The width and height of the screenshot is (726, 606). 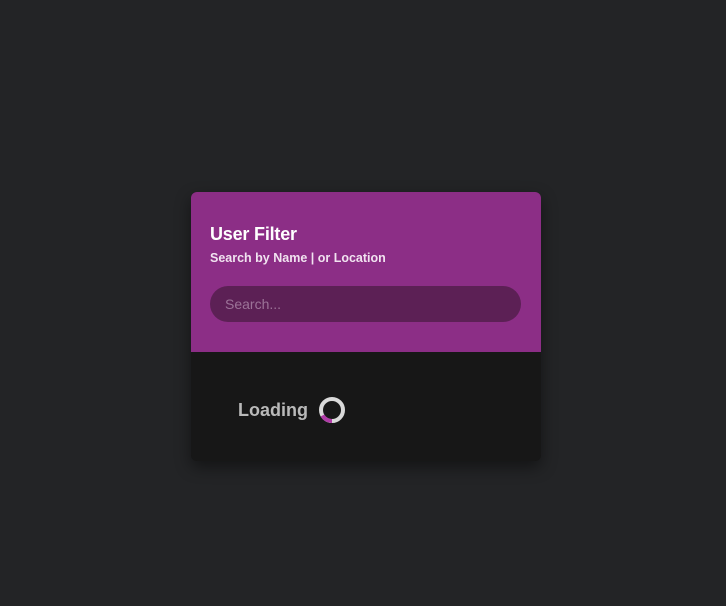 I want to click on loading-indicator: Loading, so click(x=292, y=410).